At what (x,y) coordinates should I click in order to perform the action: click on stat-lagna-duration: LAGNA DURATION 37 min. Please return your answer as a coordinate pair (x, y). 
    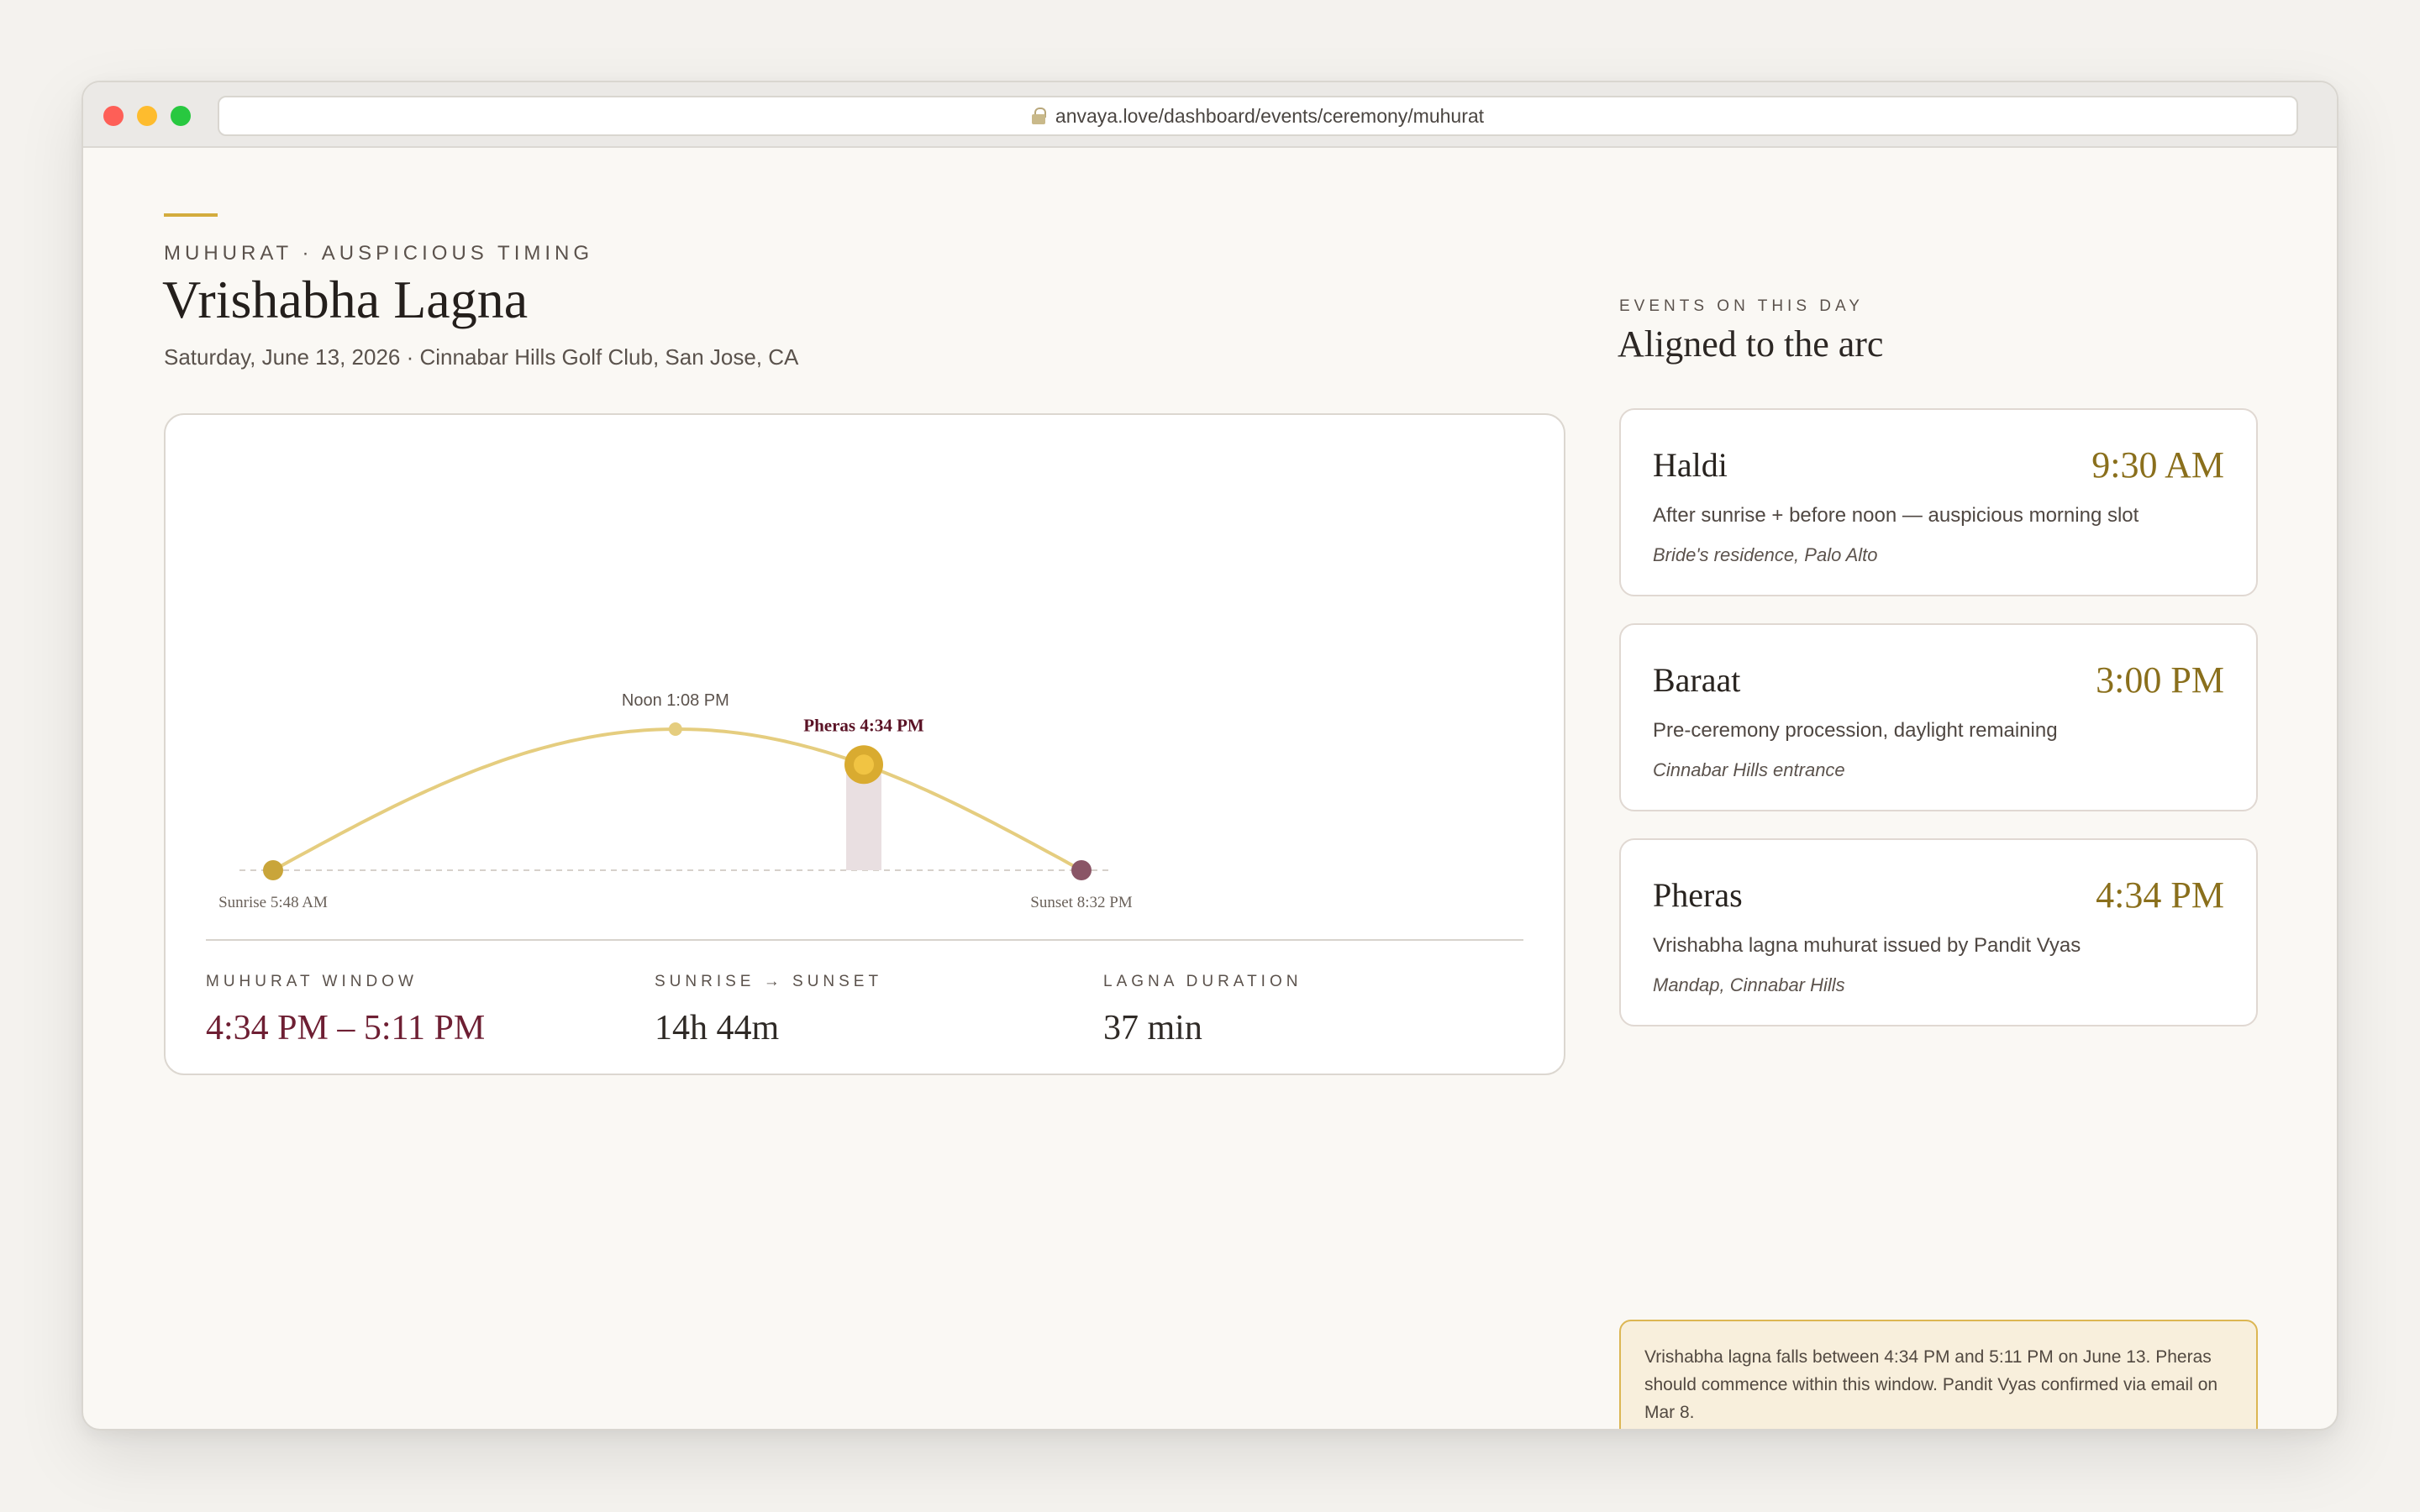
    Looking at the image, I should click on (1202, 1010).